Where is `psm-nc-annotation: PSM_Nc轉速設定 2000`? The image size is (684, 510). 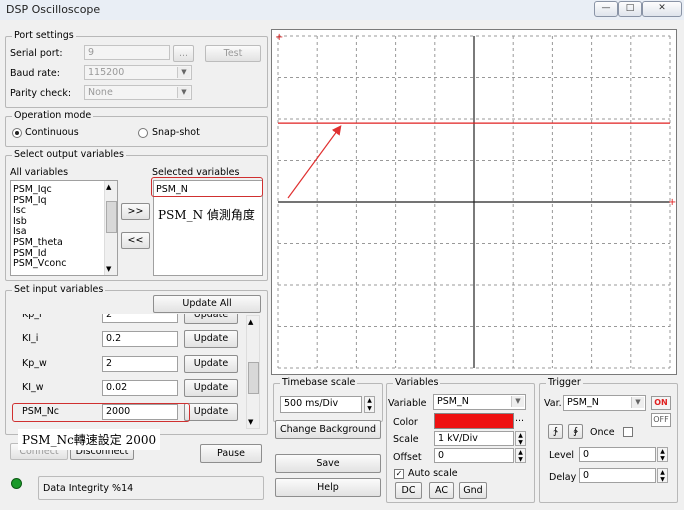 psm-nc-annotation: PSM_Nc轉速設定 2000 is located at coordinates (89, 439).